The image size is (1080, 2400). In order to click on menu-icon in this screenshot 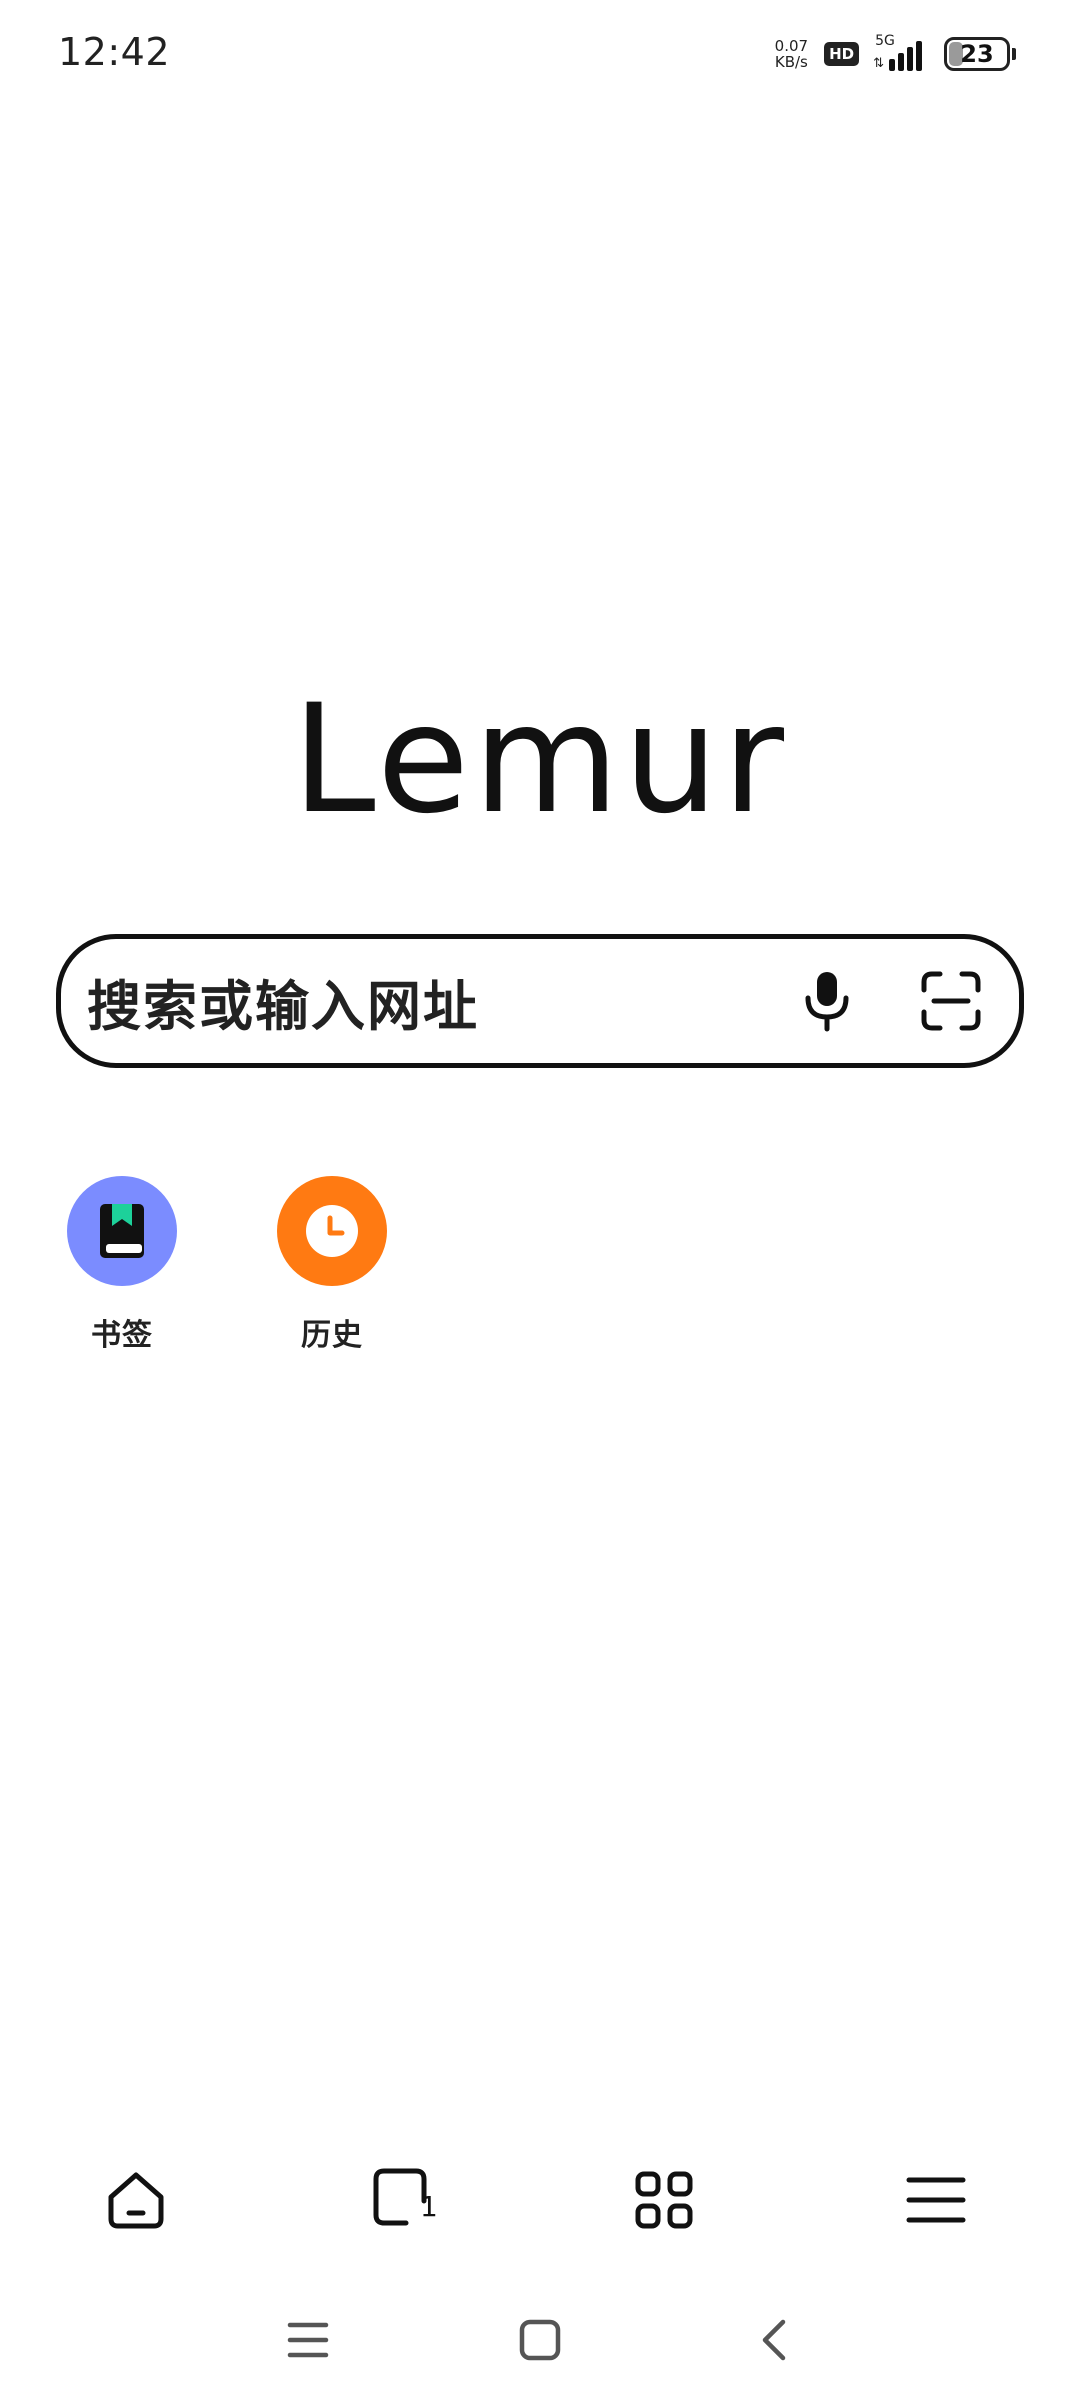, I will do `click(936, 2200)`.